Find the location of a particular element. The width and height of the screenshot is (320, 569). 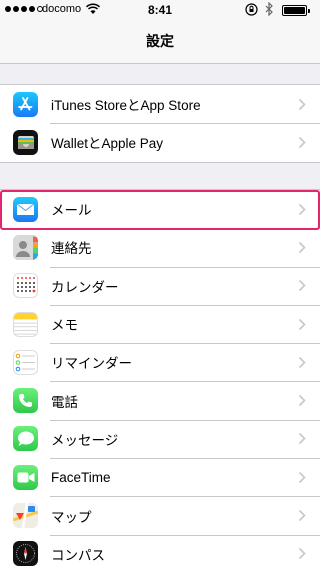

settings-row-notes: メモ is located at coordinates (160, 323).